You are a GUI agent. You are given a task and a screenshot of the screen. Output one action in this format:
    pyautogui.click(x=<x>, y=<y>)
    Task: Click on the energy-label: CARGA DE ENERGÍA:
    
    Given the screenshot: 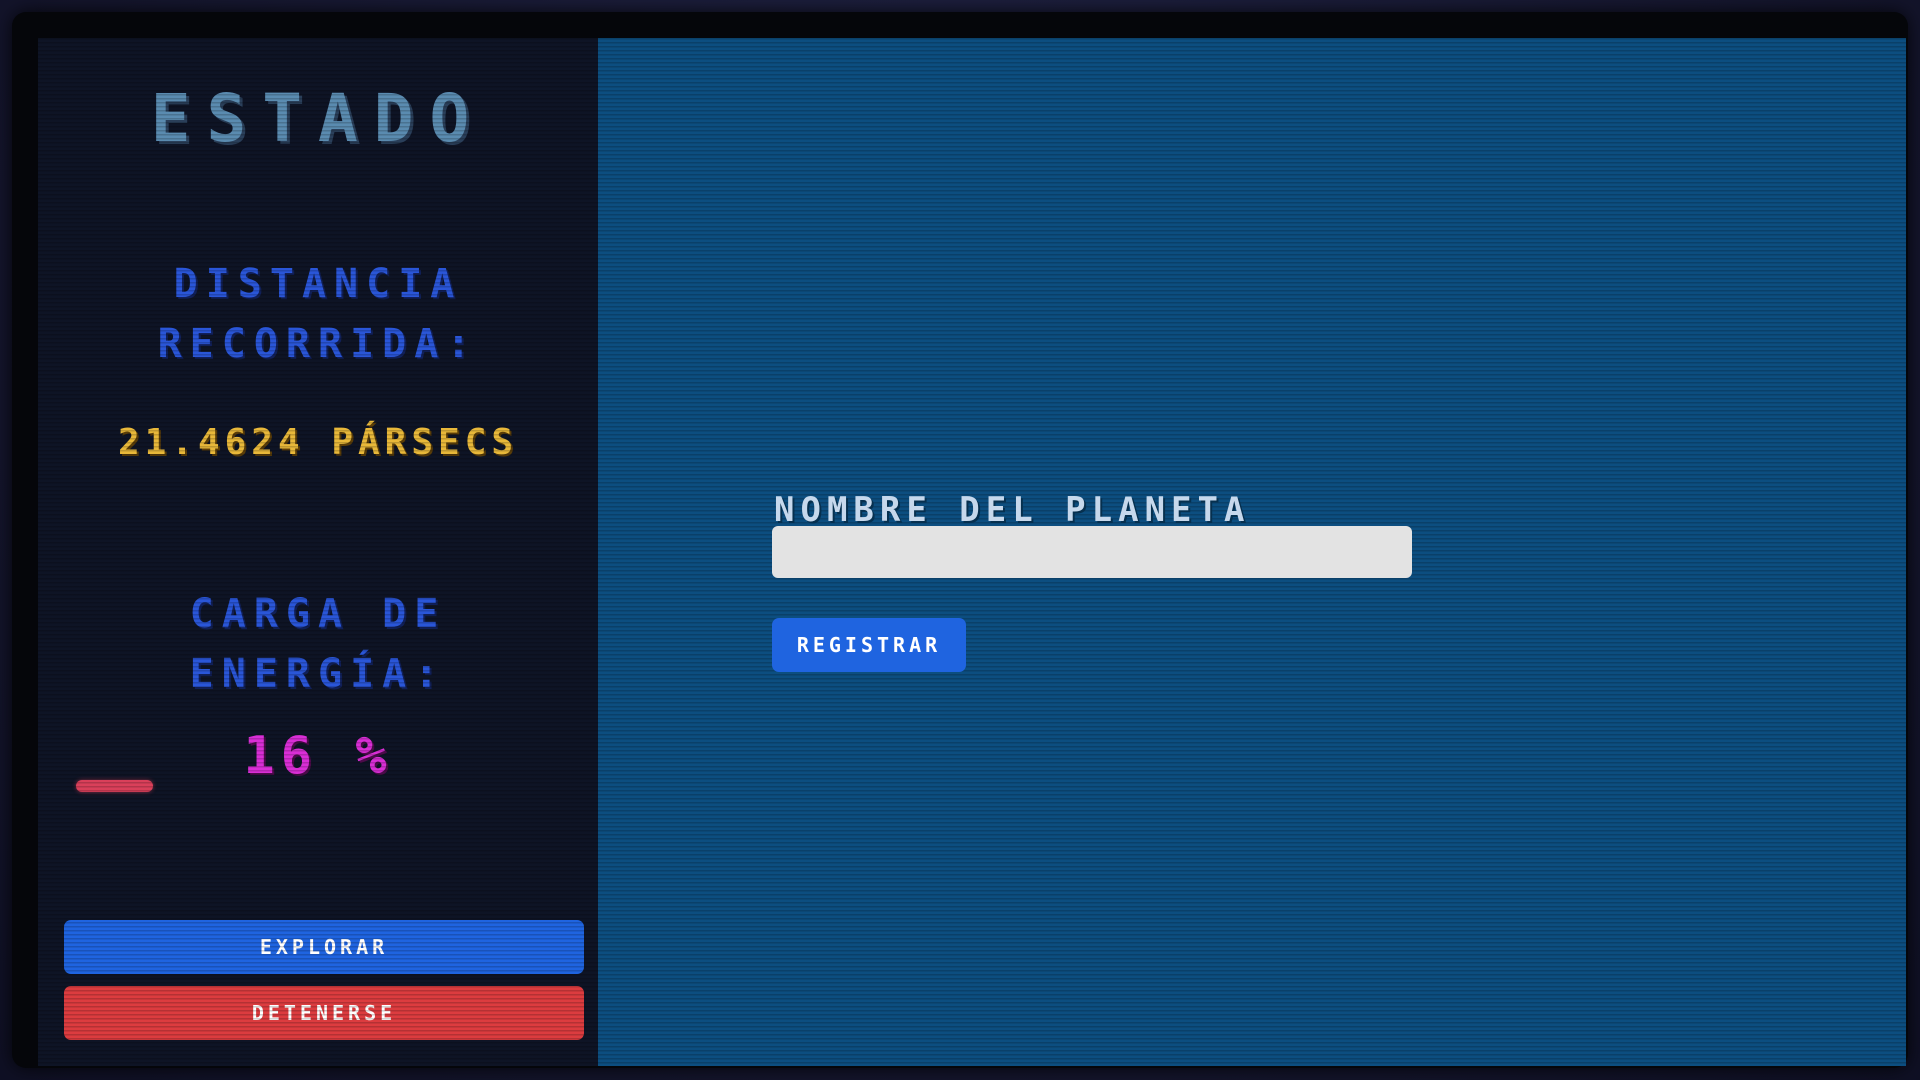 What is the action you would take?
    pyautogui.click(x=318, y=644)
    